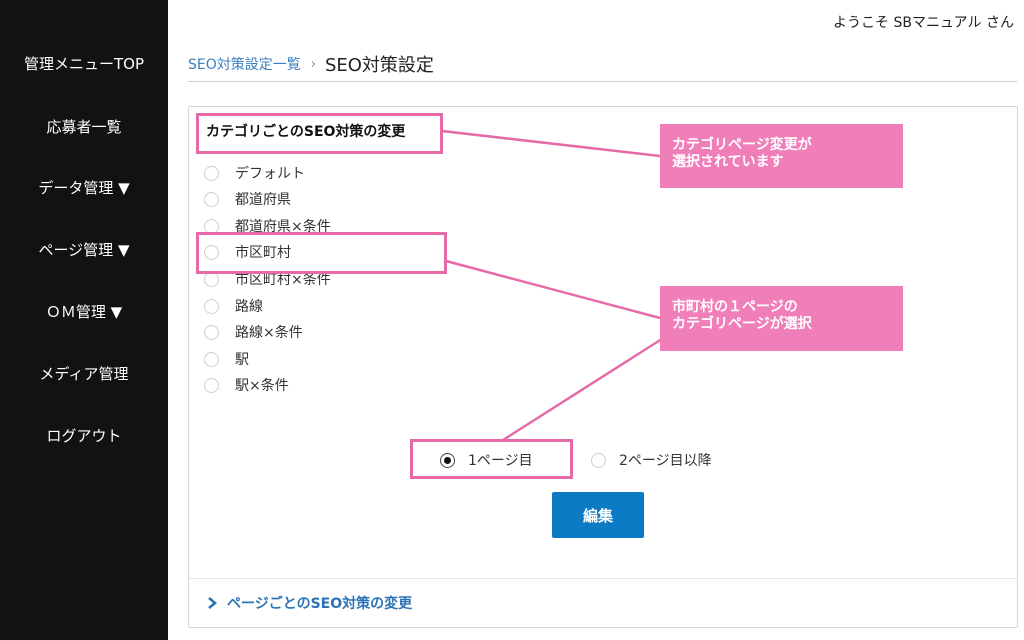 The image size is (1024, 640). Describe the element at coordinates (269, 333) in the screenshot. I see `category-option-label: 路線×条件` at that location.